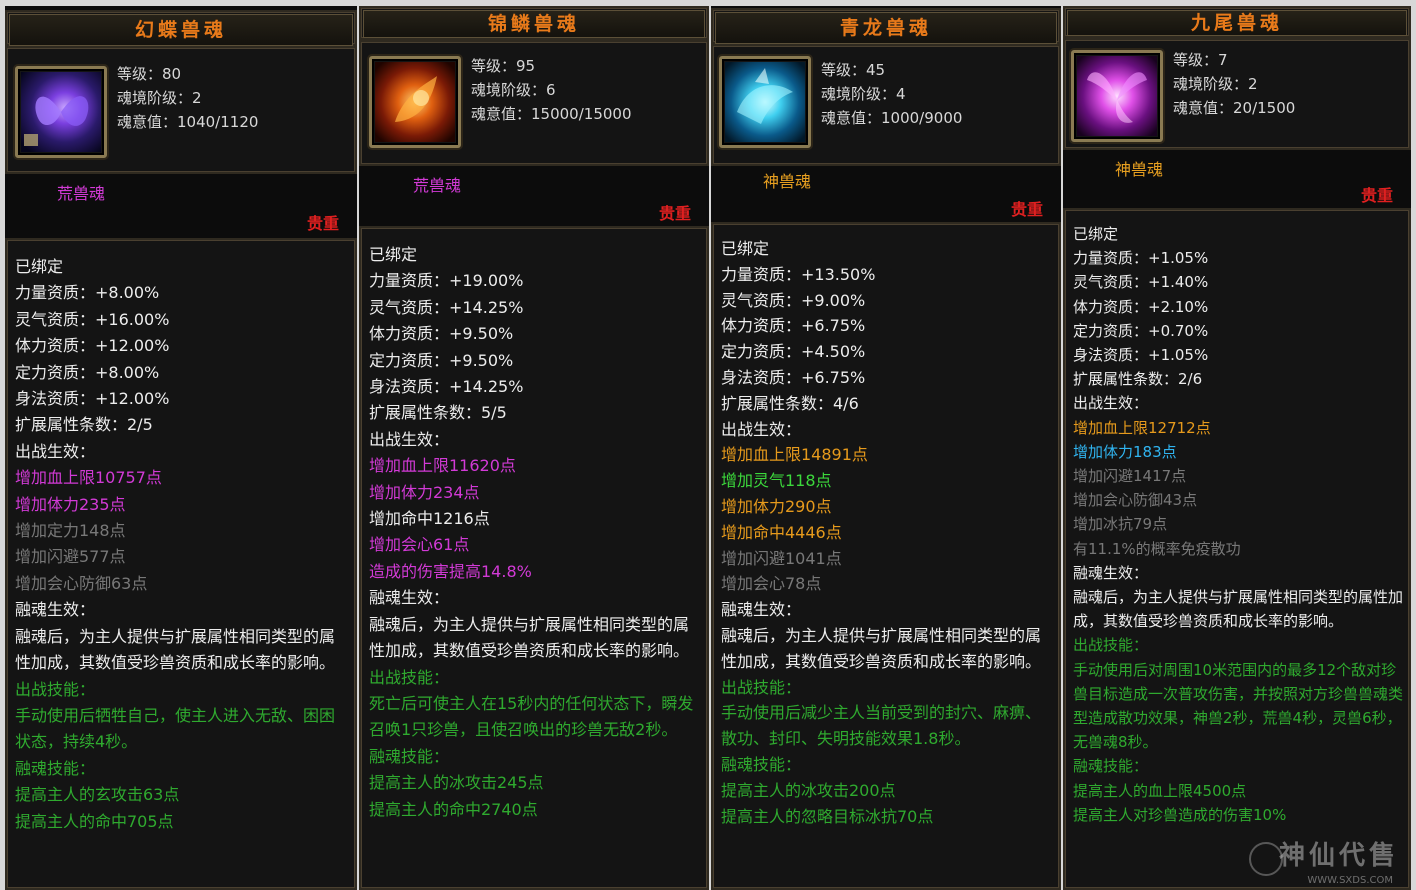 This screenshot has height=890, width=1416. Describe the element at coordinates (503, 66) in the screenshot. I see `level-text: 等级：95` at that location.